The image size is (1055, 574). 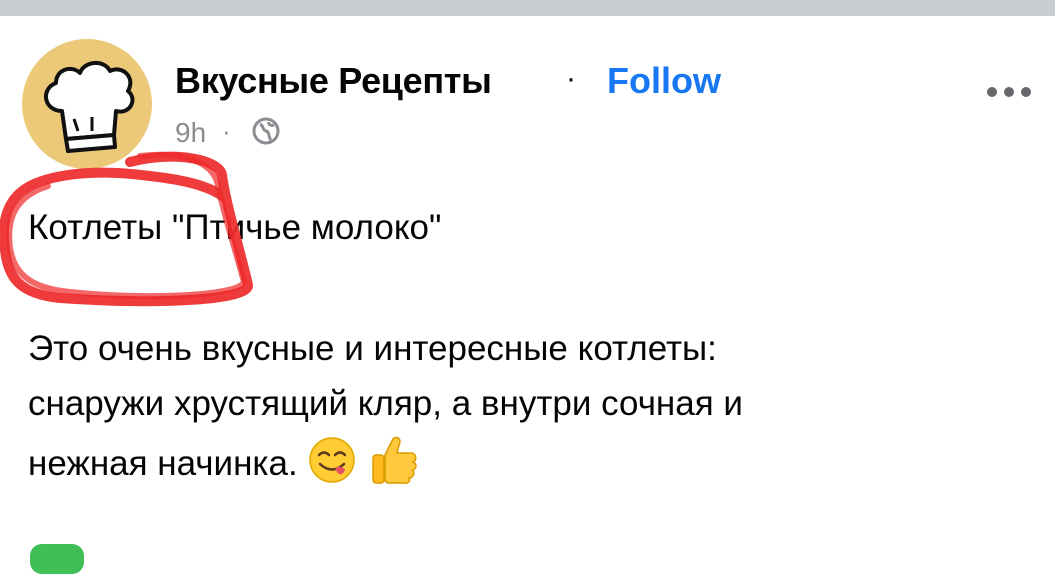 I want to click on body-line-last: нежная начинка., so click(x=528, y=461).